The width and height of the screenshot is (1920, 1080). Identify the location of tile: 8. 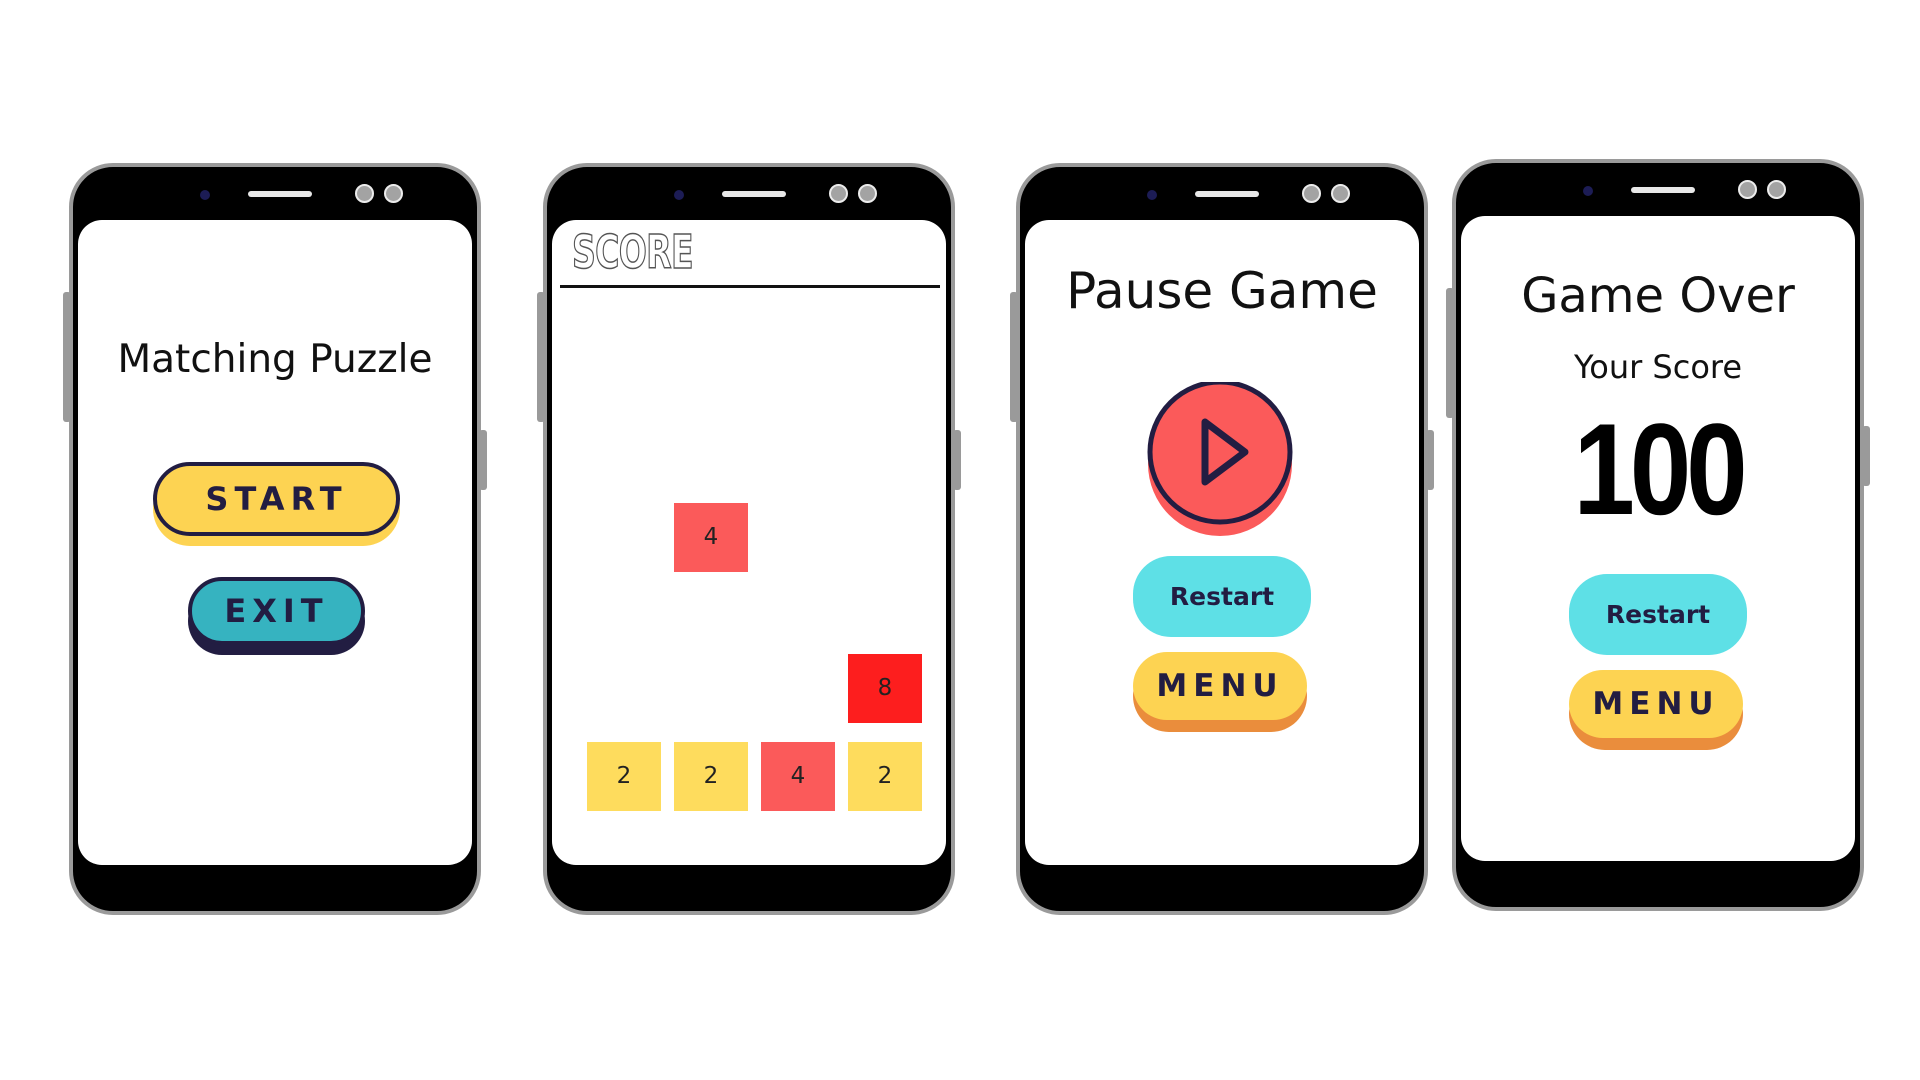
(885, 688).